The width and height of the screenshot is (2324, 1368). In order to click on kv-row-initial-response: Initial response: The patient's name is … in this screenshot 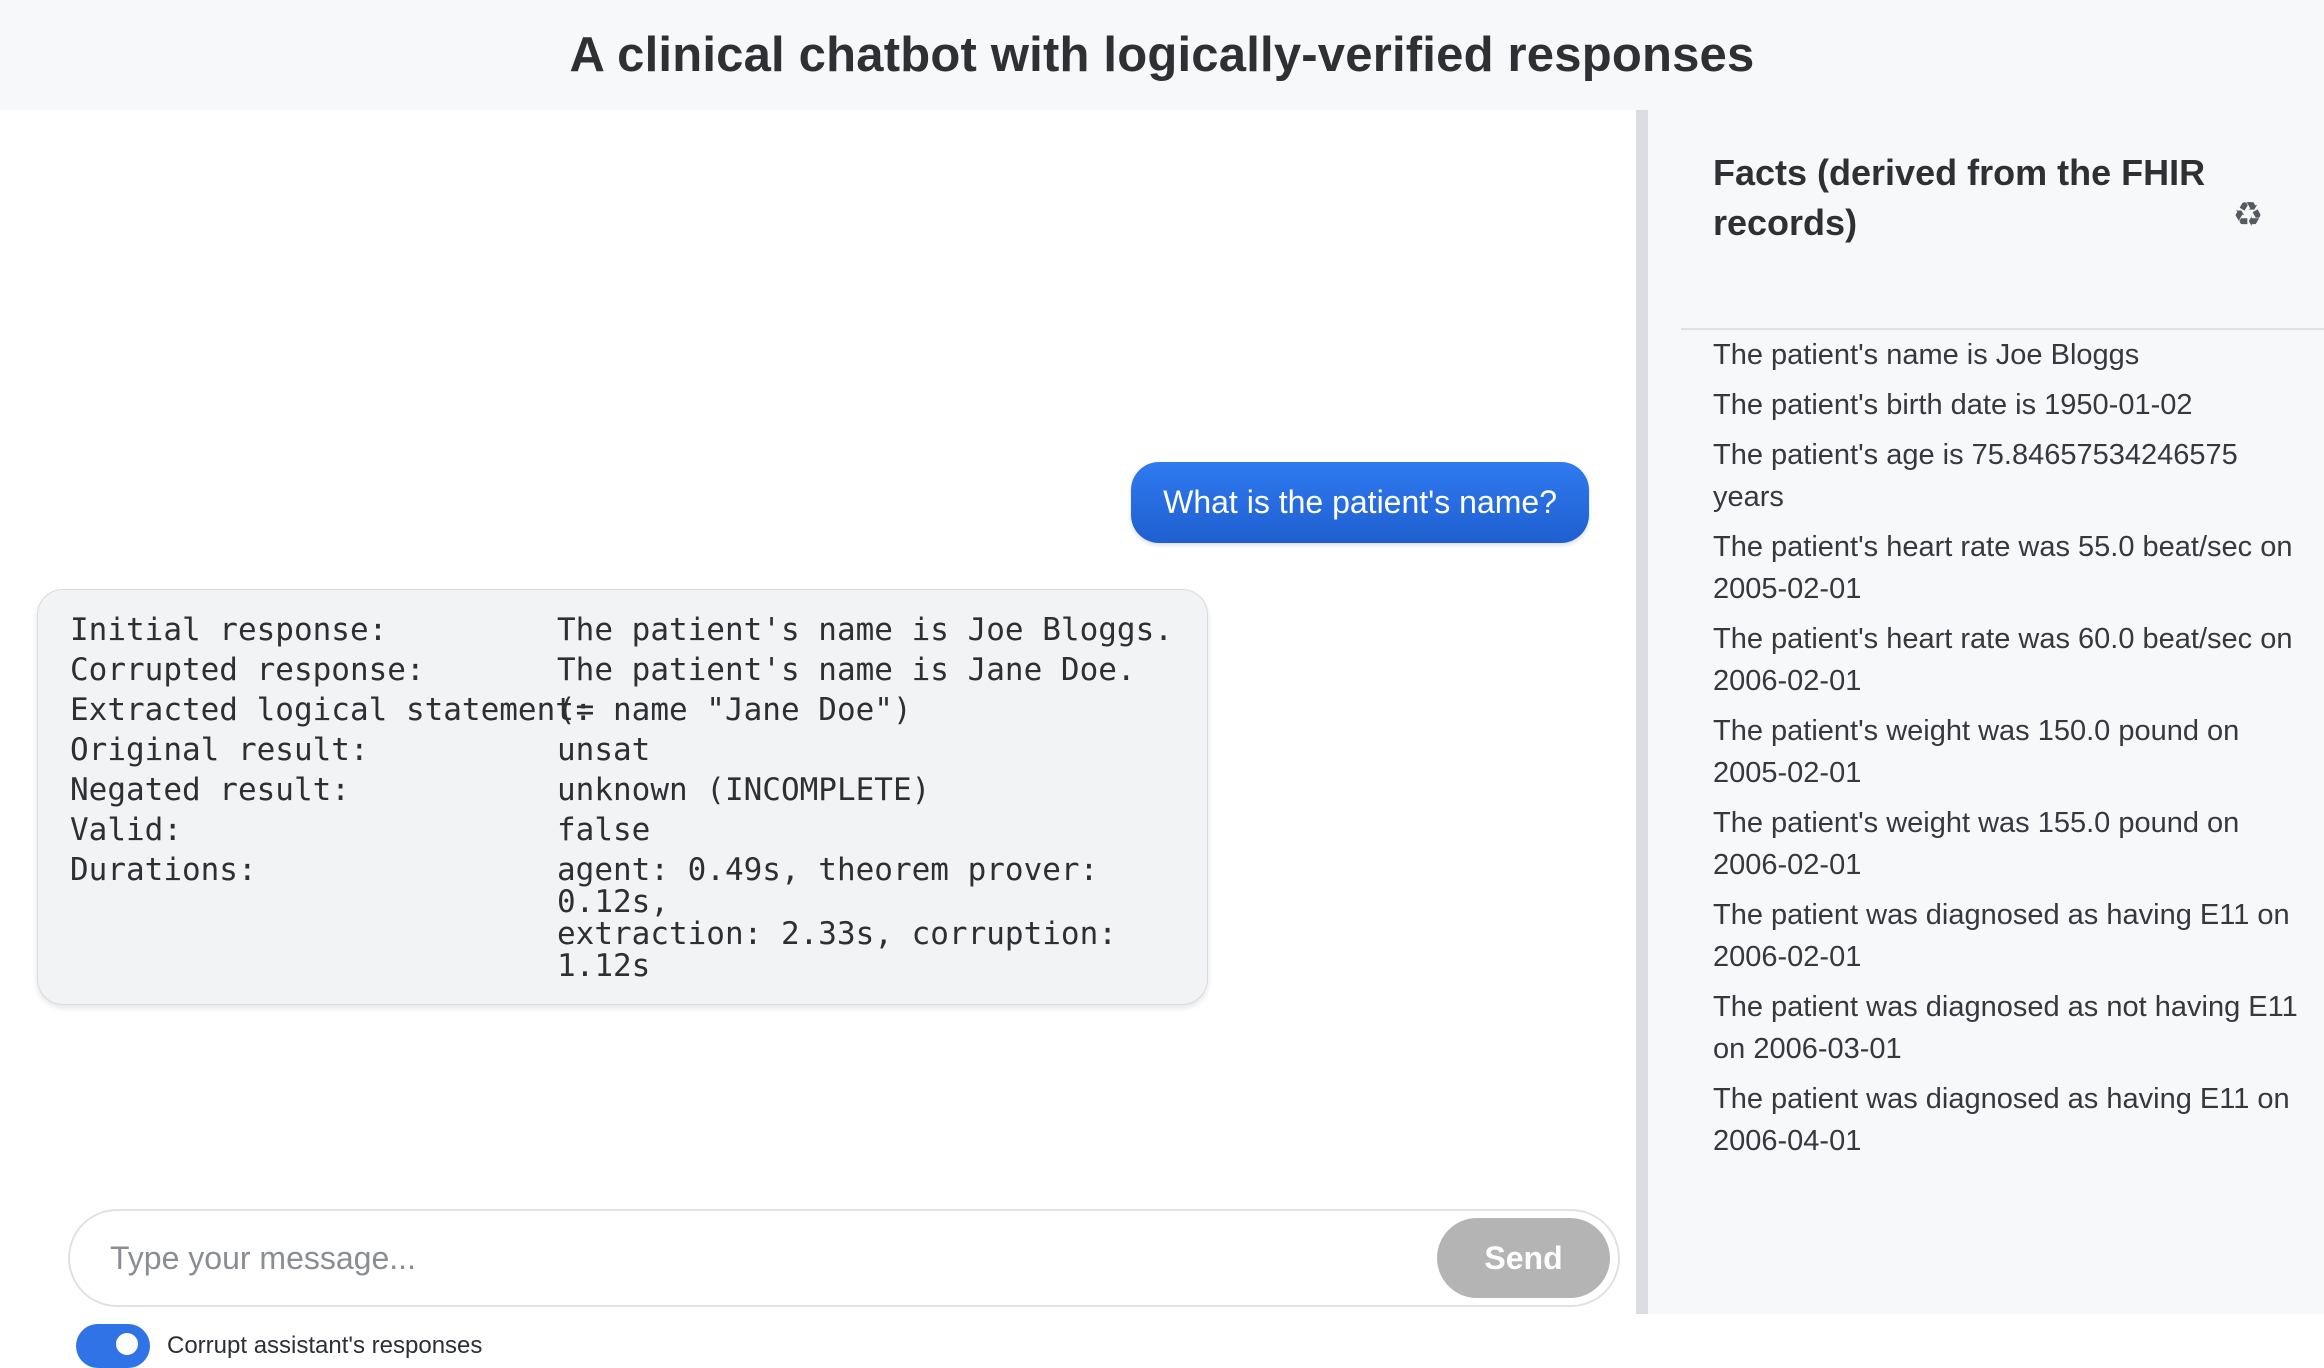, I will do `click(622, 630)`.